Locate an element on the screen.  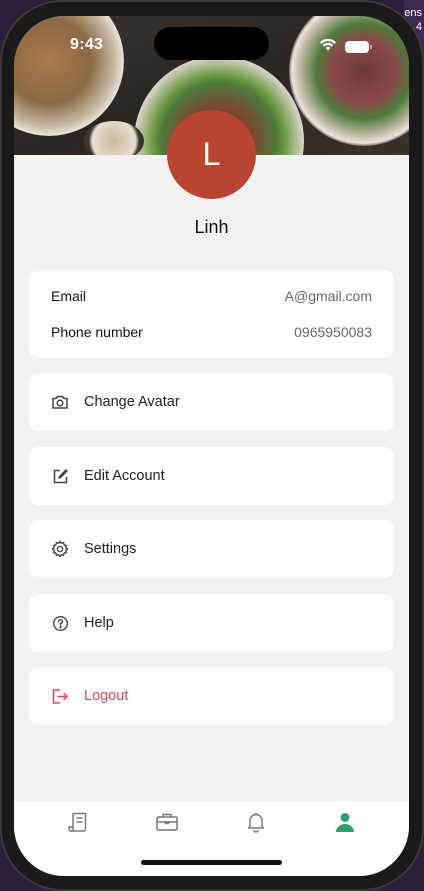
logout-button: Logout is located at coordinates (211, 696).